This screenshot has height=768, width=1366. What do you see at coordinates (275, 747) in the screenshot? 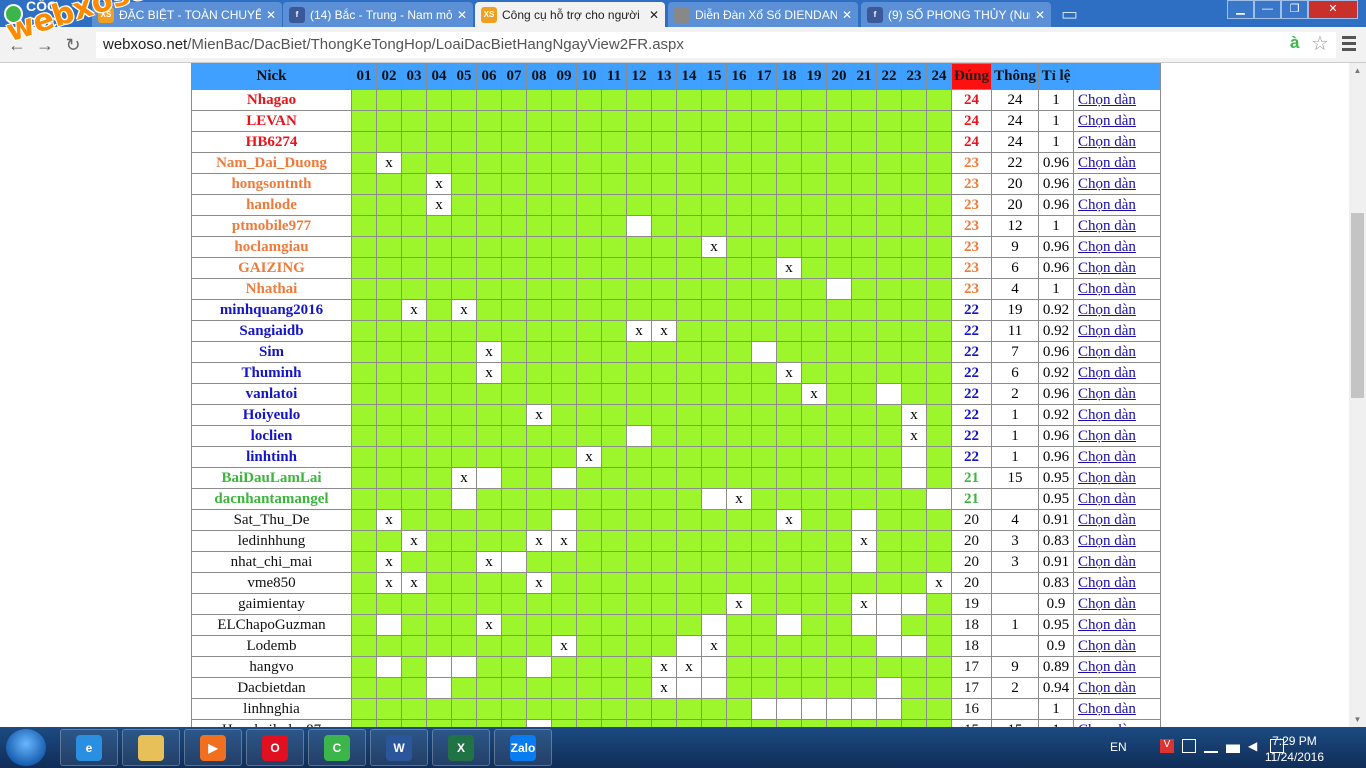
I see `taskbar-app-4: O` at bounding box center [275, 747].